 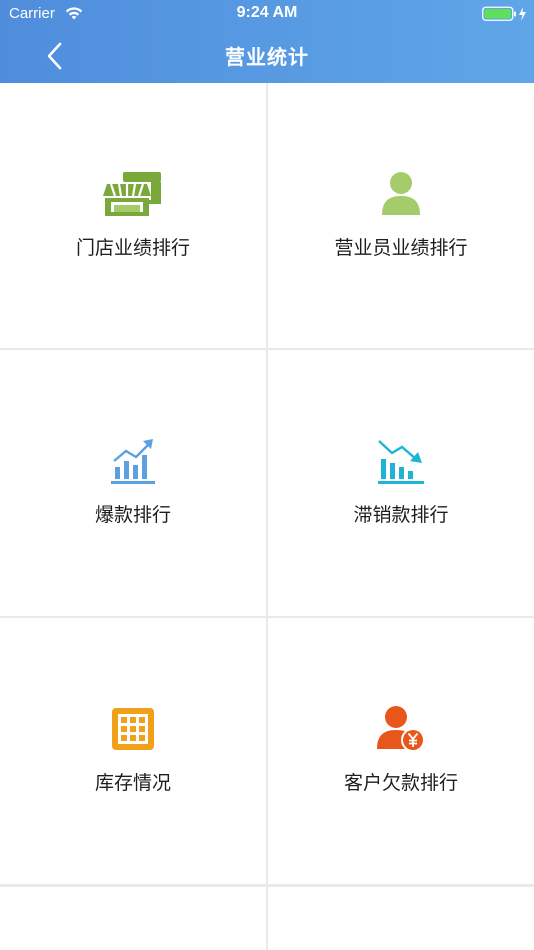 I want to click on menu-item-label: 门店业绩排行, so click(x=132, y=248).